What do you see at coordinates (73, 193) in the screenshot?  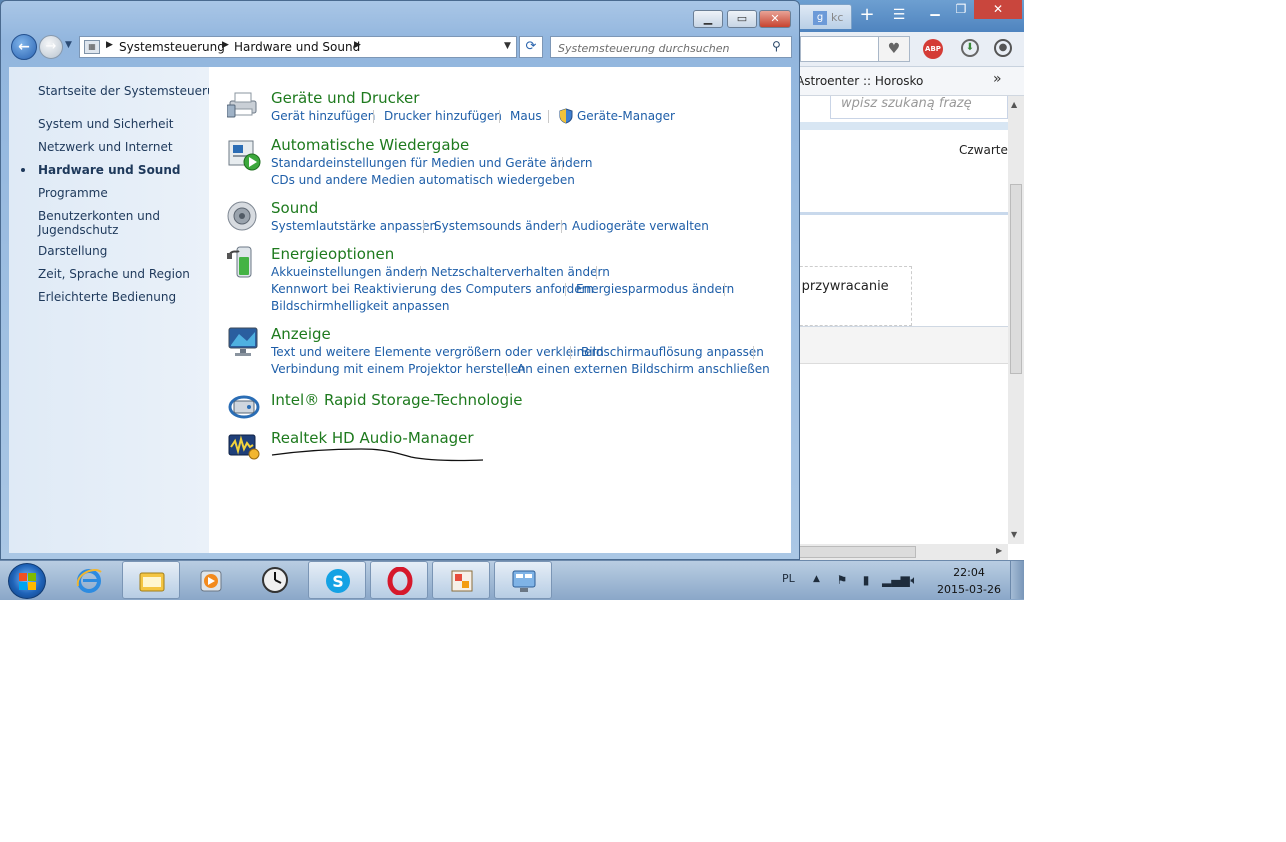 I see `sidebar-item-programme: Programme` at bounding box center [73, 193].